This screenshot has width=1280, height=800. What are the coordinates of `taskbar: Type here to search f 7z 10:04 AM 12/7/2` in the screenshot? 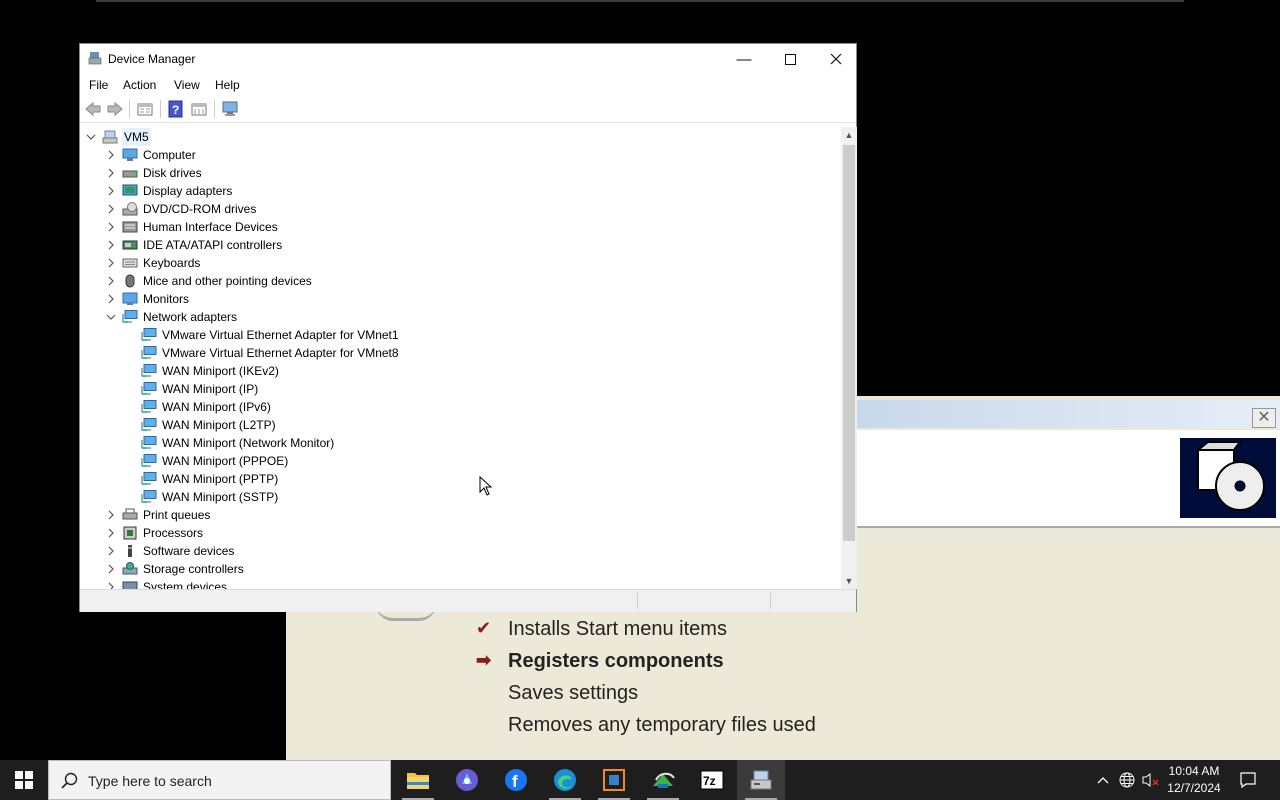 It's located at (640, 780).